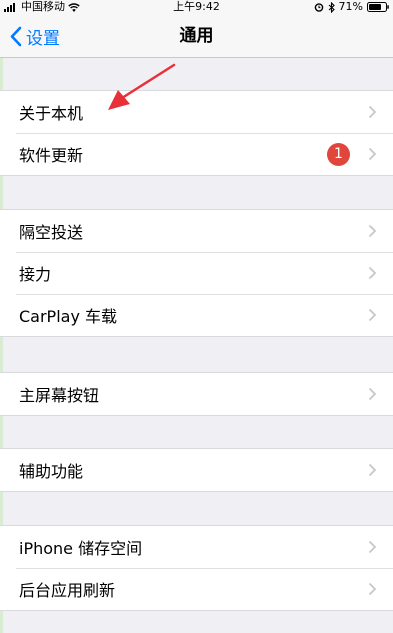  I want to click on status-bar: 中国移动 上午9:42 71%, so click(196, 7).